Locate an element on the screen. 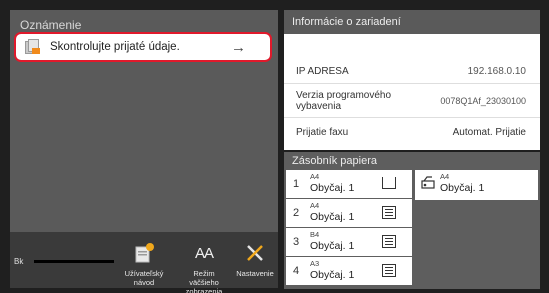 The height and width of the screenshot is (293, 549). tray-number: 1 is located at coordinates (296, 184).